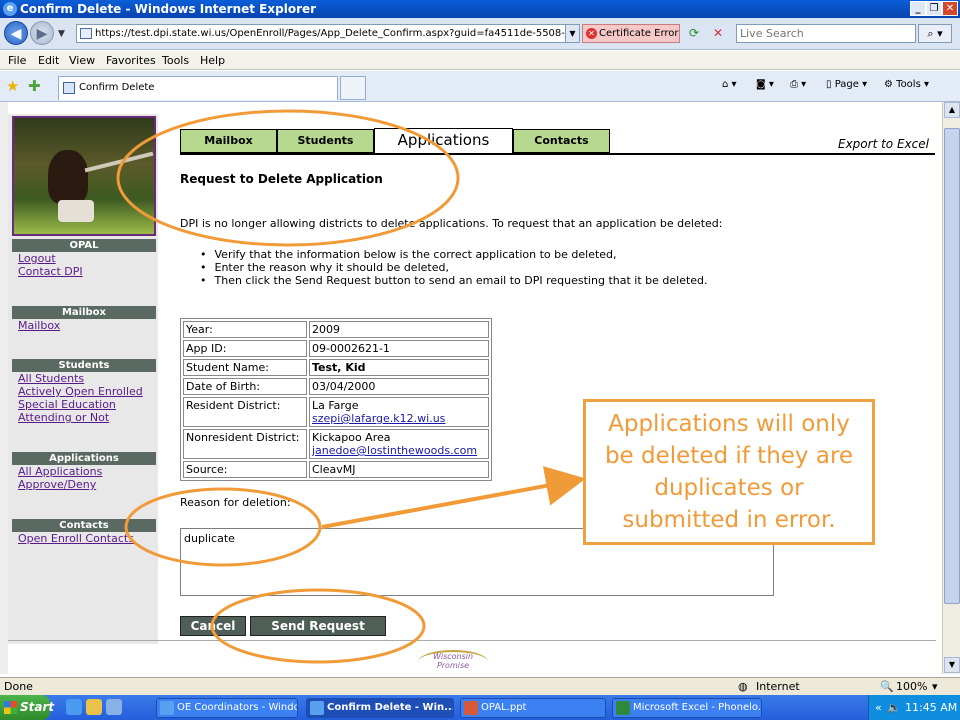  I want to click on cancel-button: Cancel, so click(213, 626).